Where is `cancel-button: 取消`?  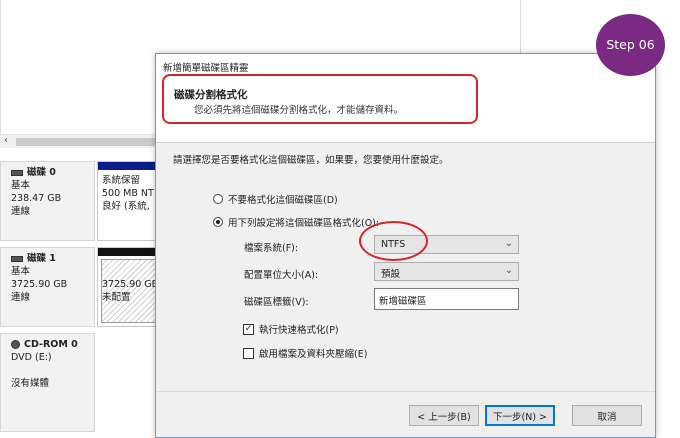
cancel-button: 取消 is located at coordinates (607, 415).